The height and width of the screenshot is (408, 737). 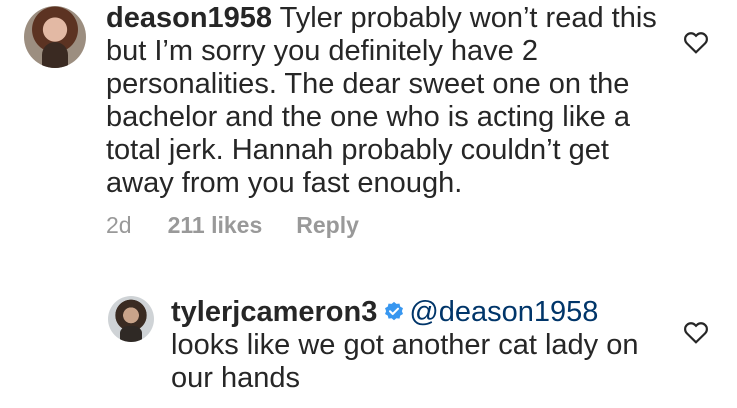 What do you see at coordinates (119, 225) in the screenshot?
I see `comment-time: 2d` at bounding box center [119, 225].